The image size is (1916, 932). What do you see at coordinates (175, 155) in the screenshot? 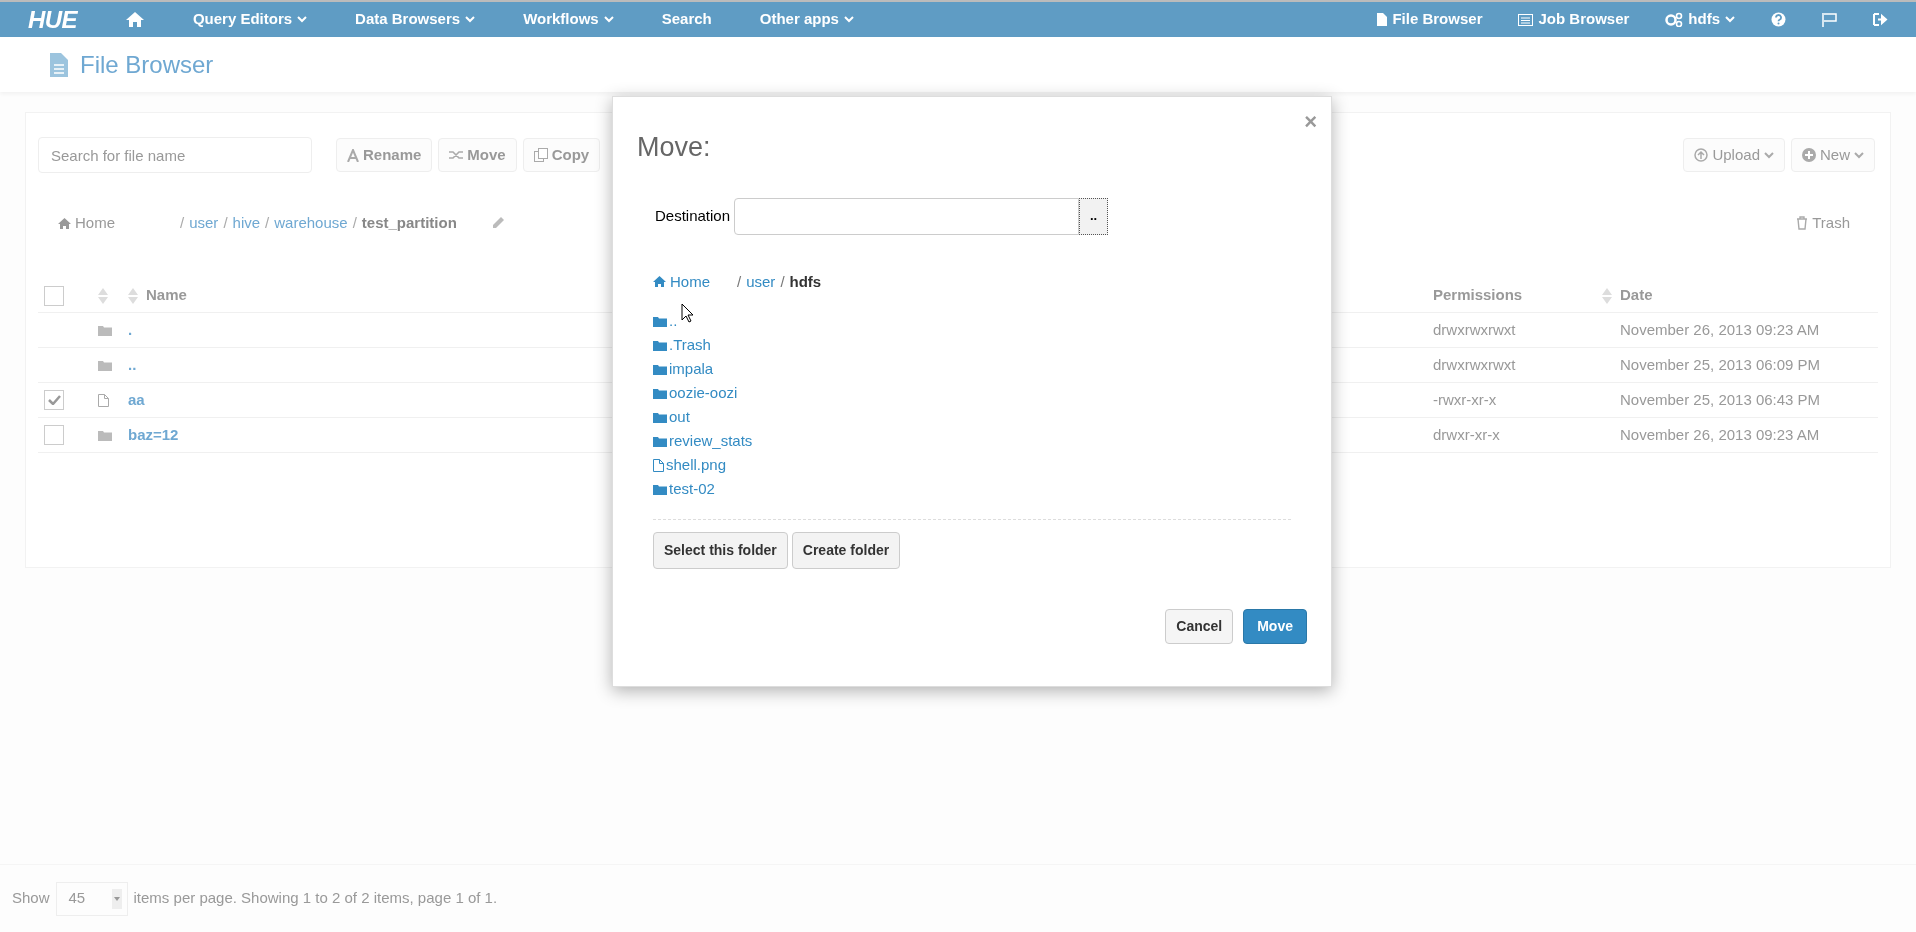
I see `search-field: Search for file name` at bounding box center [175, 155].